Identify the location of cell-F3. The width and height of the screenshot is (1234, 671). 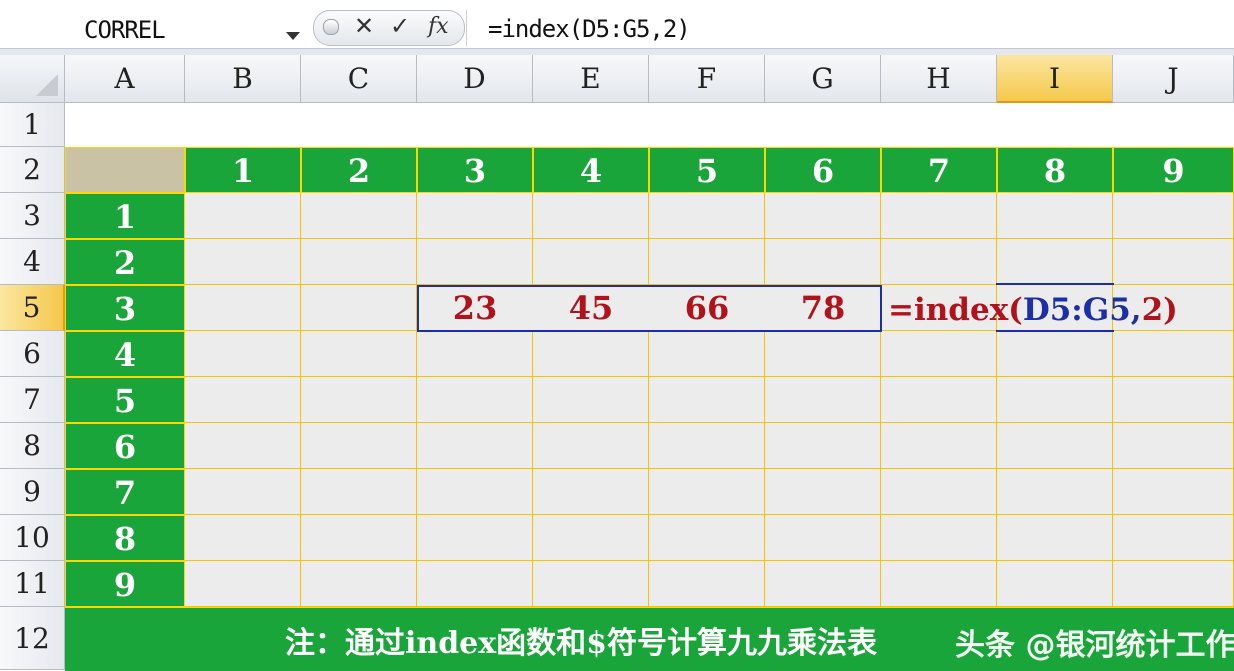
(707, 216).